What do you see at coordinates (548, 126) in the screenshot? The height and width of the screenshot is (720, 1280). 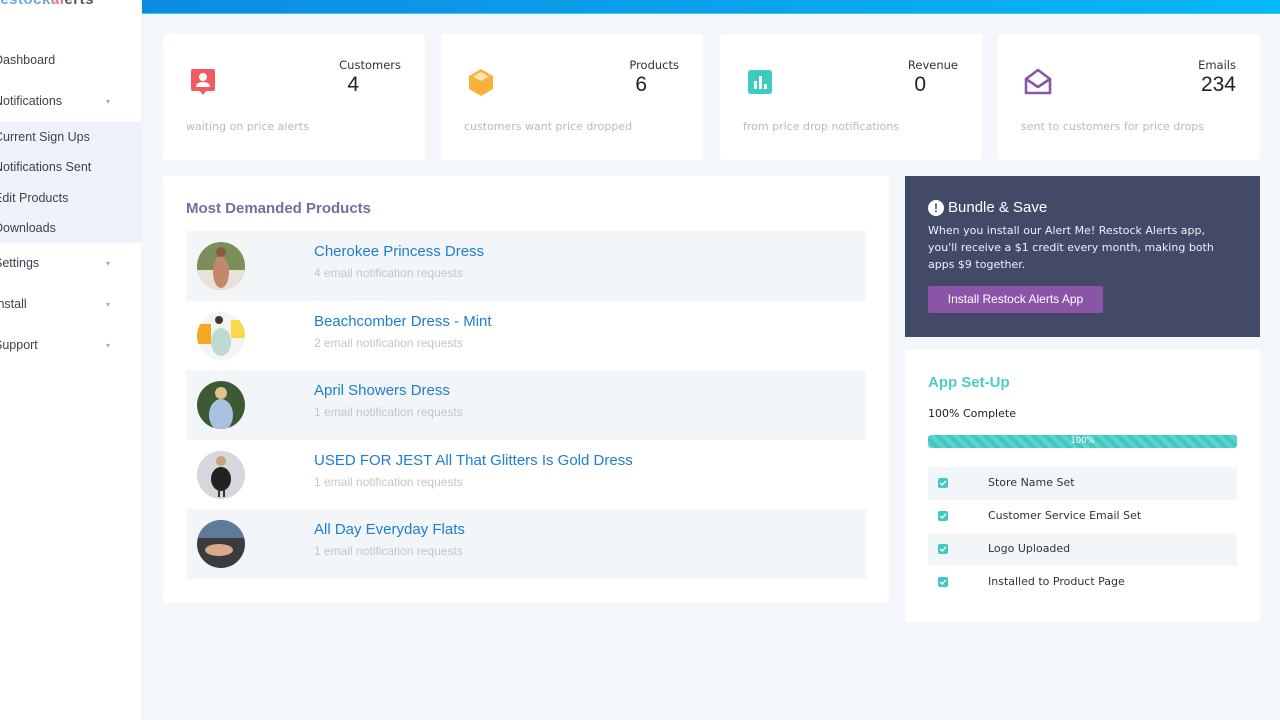 I see `stat-description: customers want price dropped` at bounding box center [548, 126].